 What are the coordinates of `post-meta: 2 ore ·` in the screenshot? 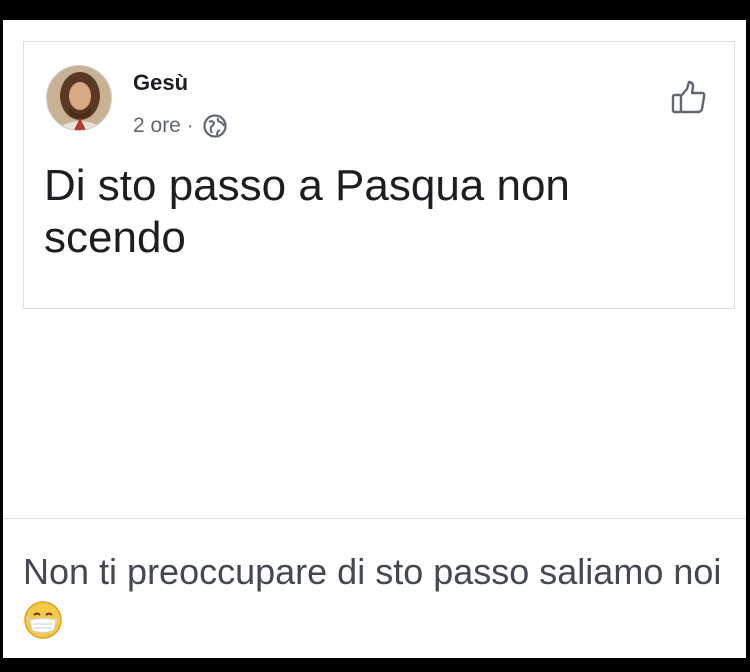 It's located at (180, 126).